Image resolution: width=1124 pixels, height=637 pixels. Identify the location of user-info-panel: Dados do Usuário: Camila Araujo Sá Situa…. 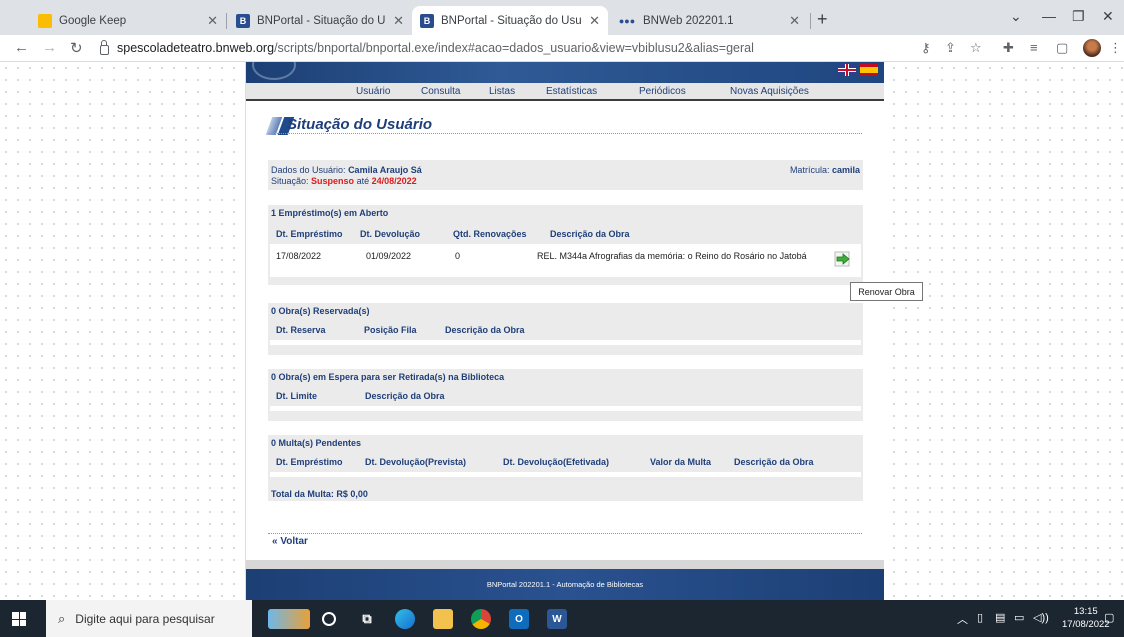
(565, 175).